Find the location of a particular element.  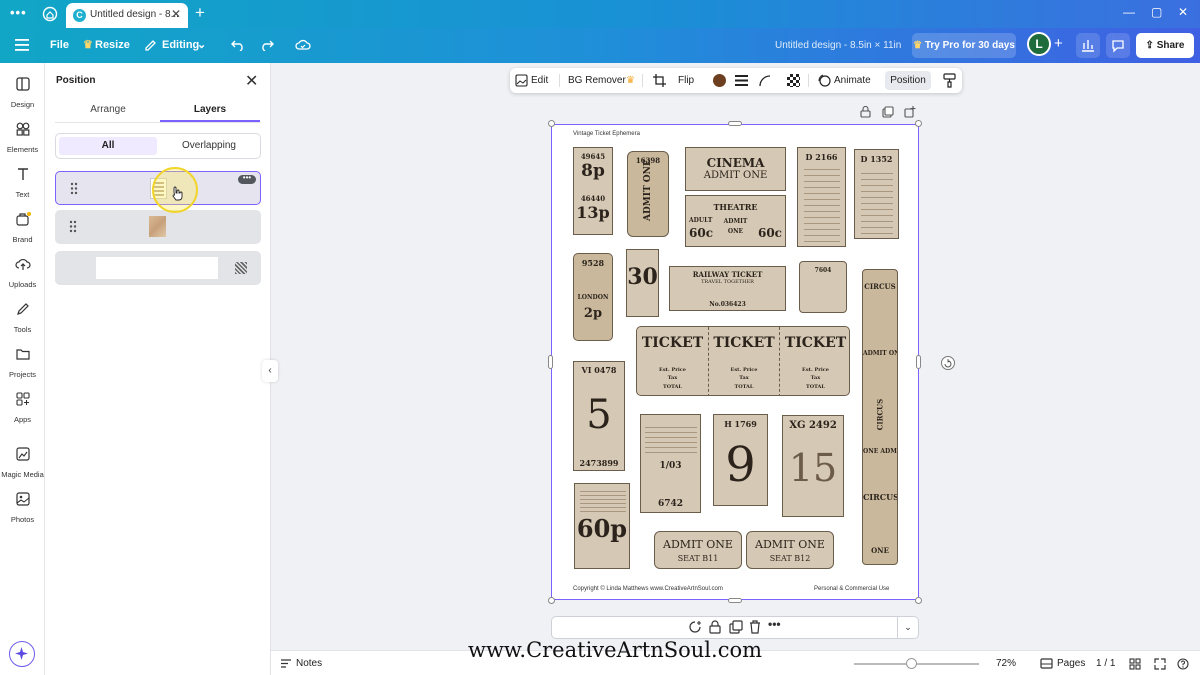

ticket-nine: H 1769 9 is located at coordinates (740, 460).